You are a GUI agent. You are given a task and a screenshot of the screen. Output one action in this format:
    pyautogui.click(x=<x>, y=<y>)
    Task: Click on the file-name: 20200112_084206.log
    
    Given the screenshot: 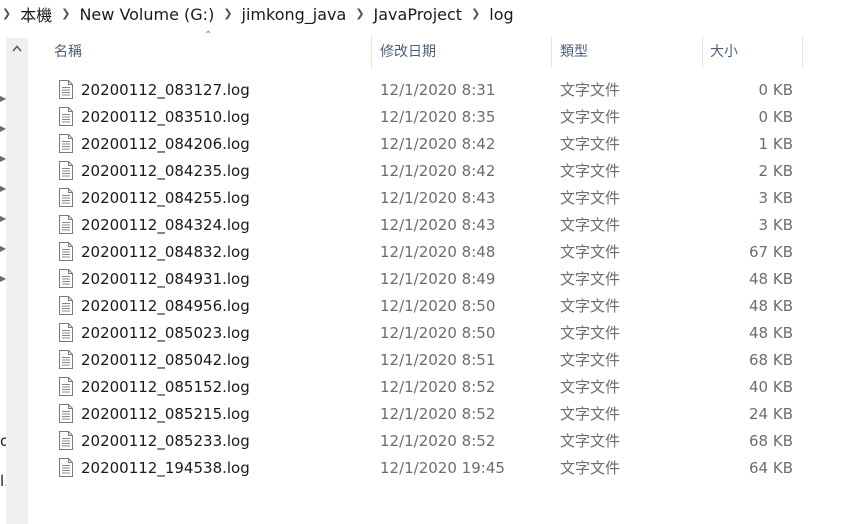 What is the action you would take?
    pyautogui.click(x=165, y=143)
    